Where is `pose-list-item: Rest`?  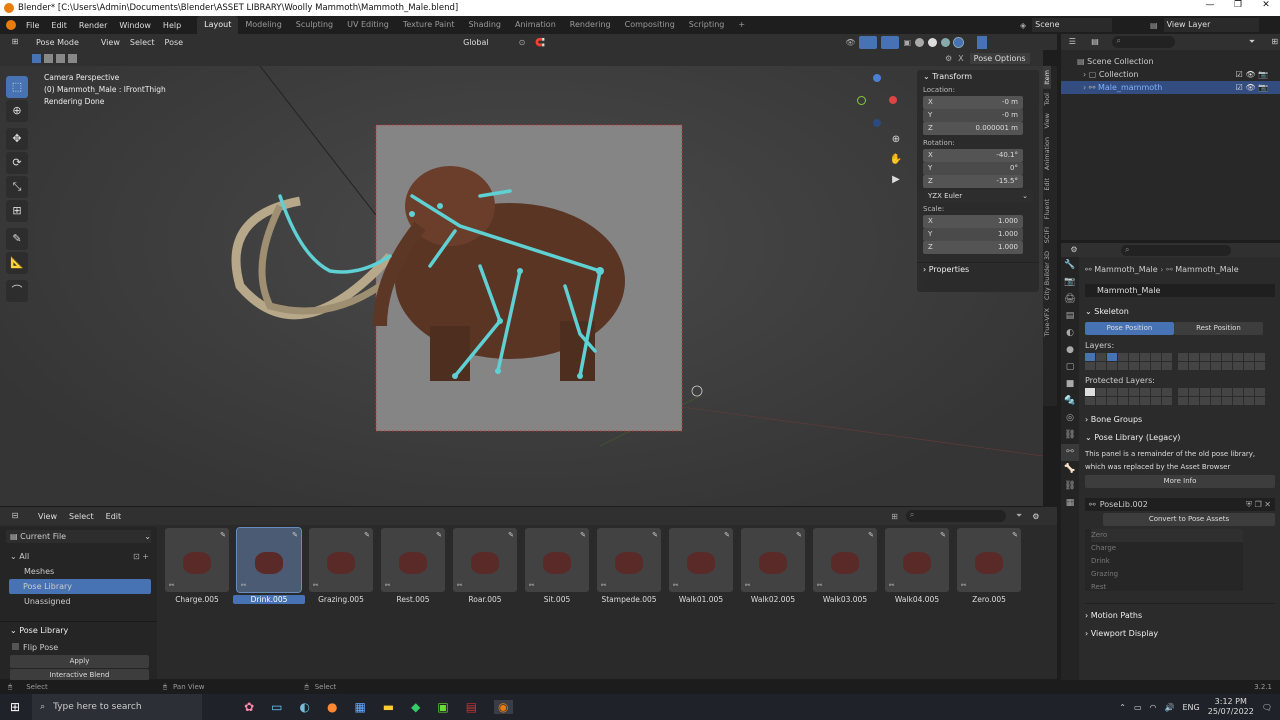 pose-list-item: Rest is located at coordinates (1167, 587).